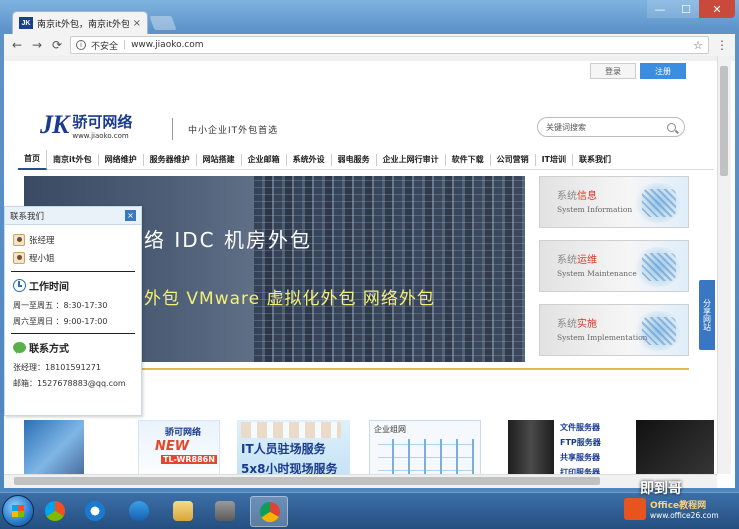  I want to click on rack-lights, so click(389, 269).